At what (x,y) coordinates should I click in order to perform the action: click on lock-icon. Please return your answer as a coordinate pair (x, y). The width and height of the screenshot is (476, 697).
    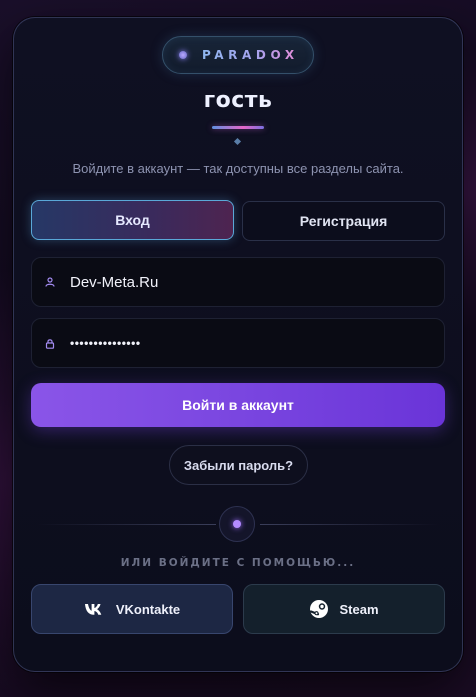
    Looking at the image, I should click on (50, 343).